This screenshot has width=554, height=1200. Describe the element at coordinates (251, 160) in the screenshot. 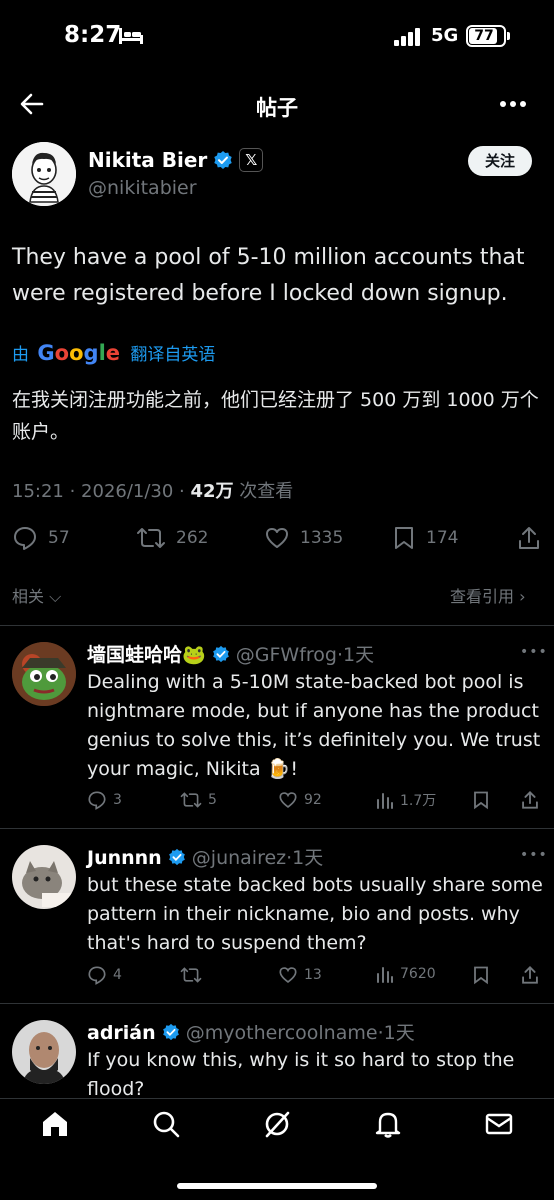

I see `x-affiliate-icon: 𝕏` at that location.